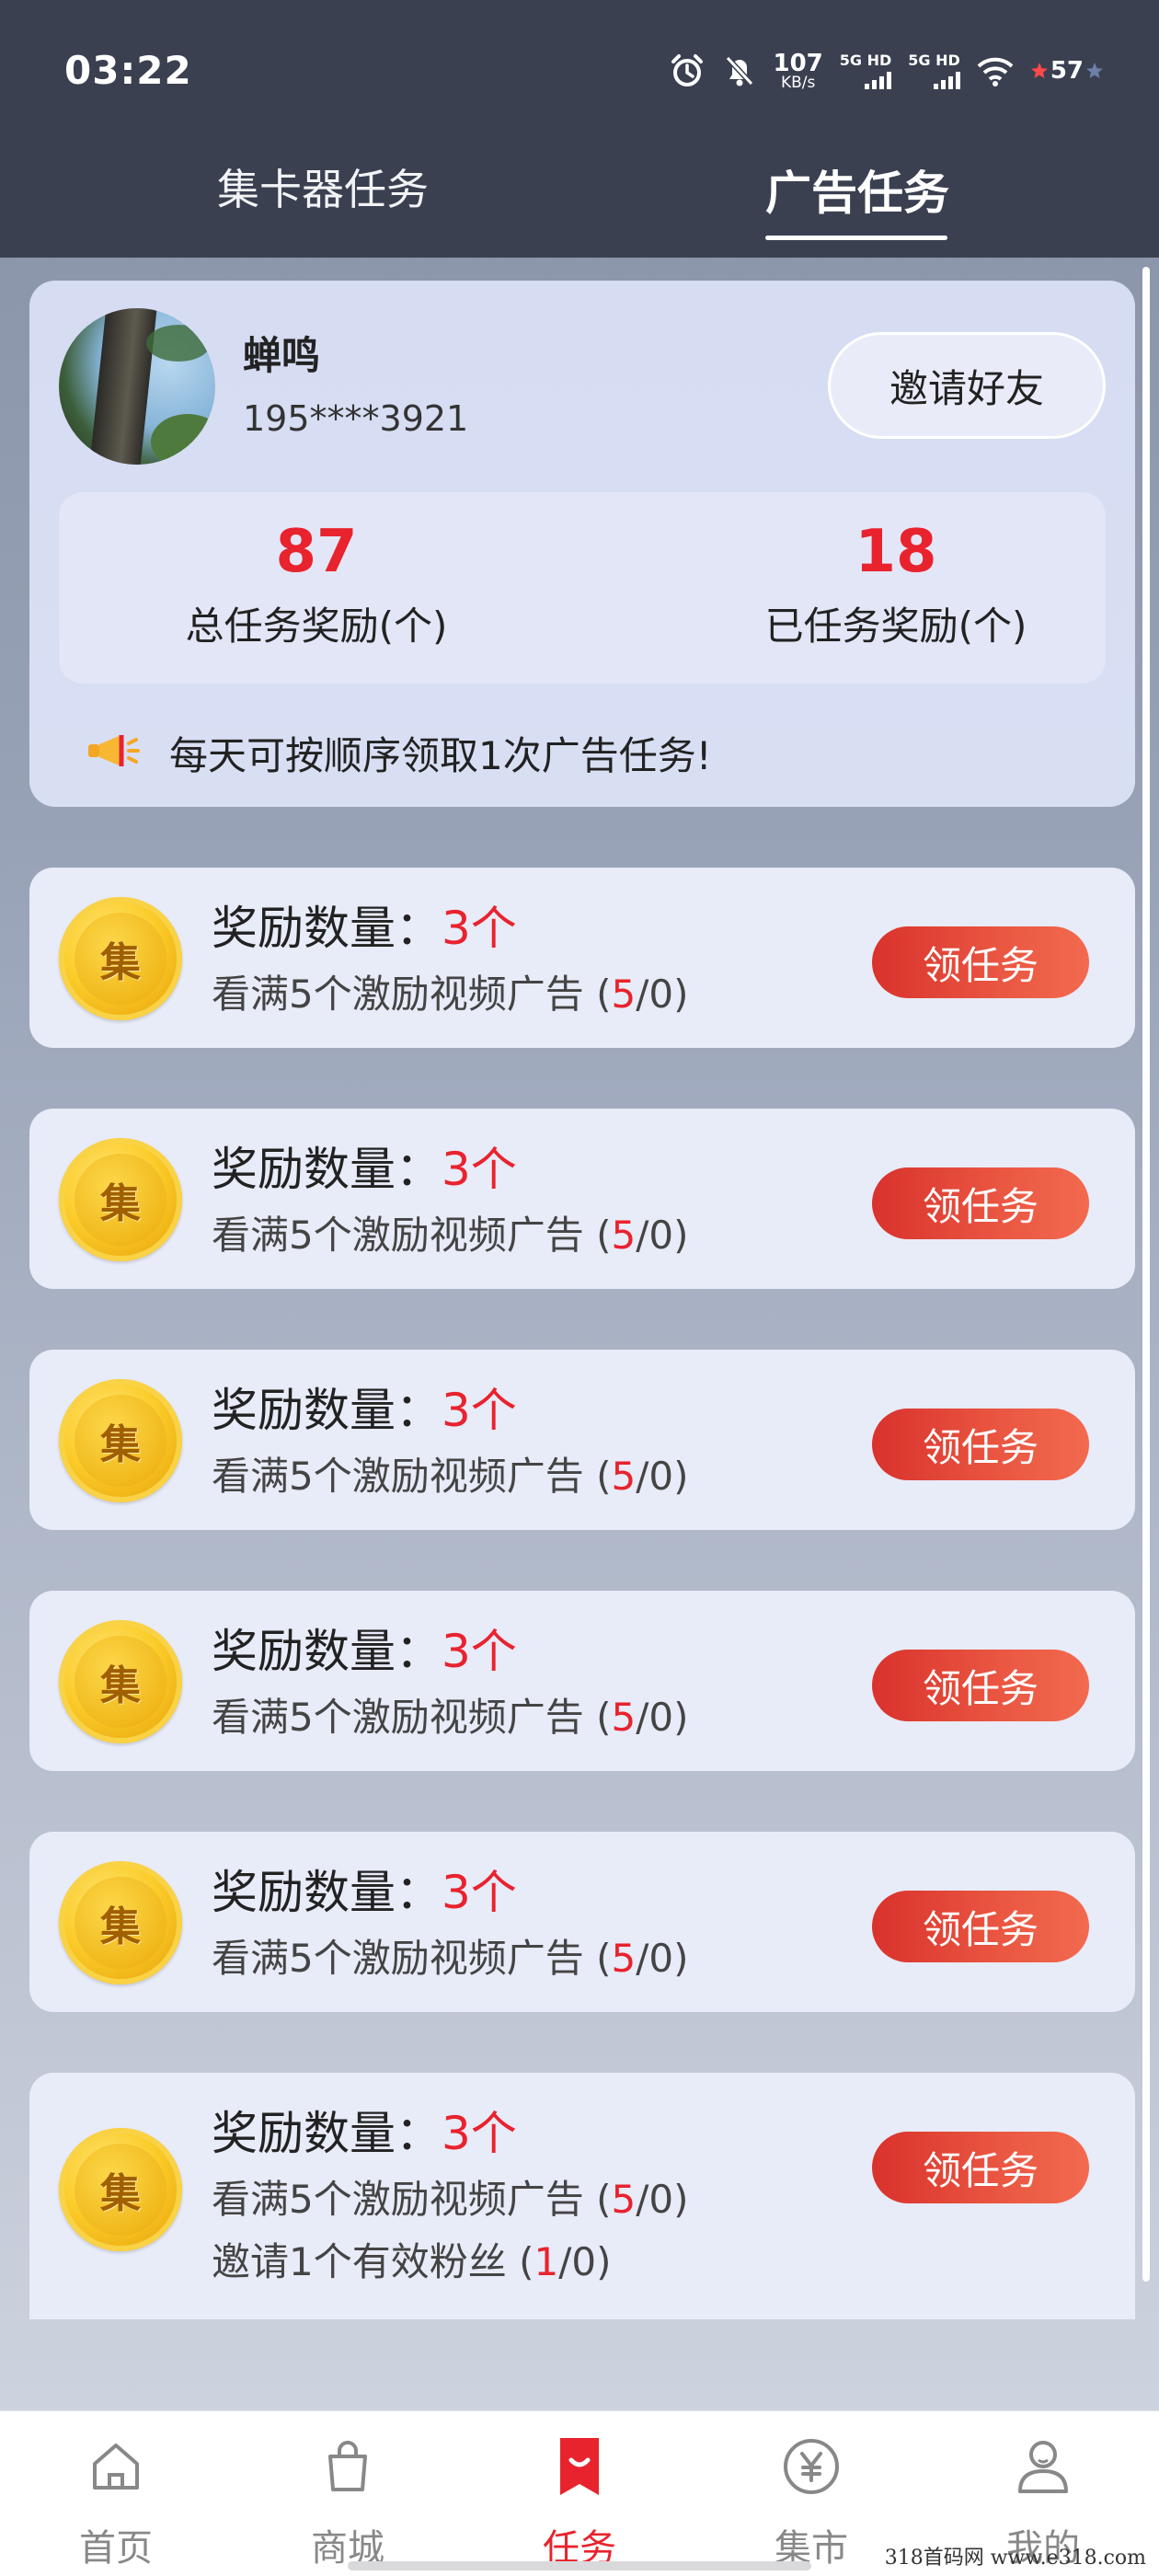  Describe the element at coordinates (865, 70) in the screenshot. I see `signal-1: 5G HD` at that location.